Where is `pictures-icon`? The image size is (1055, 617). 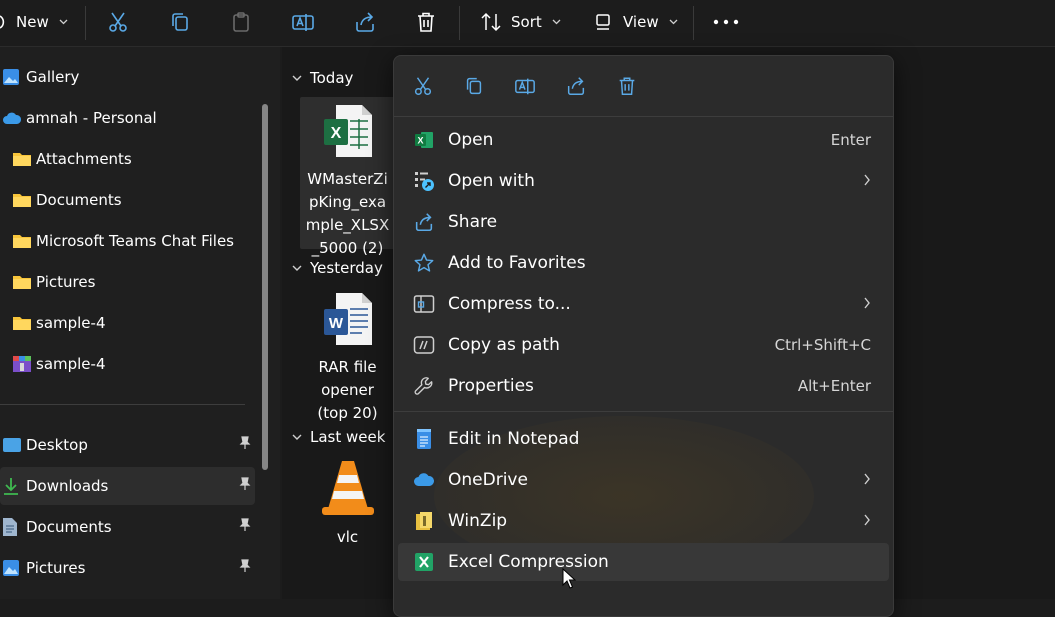 pictures-icon is located at coordinates (11, 568).